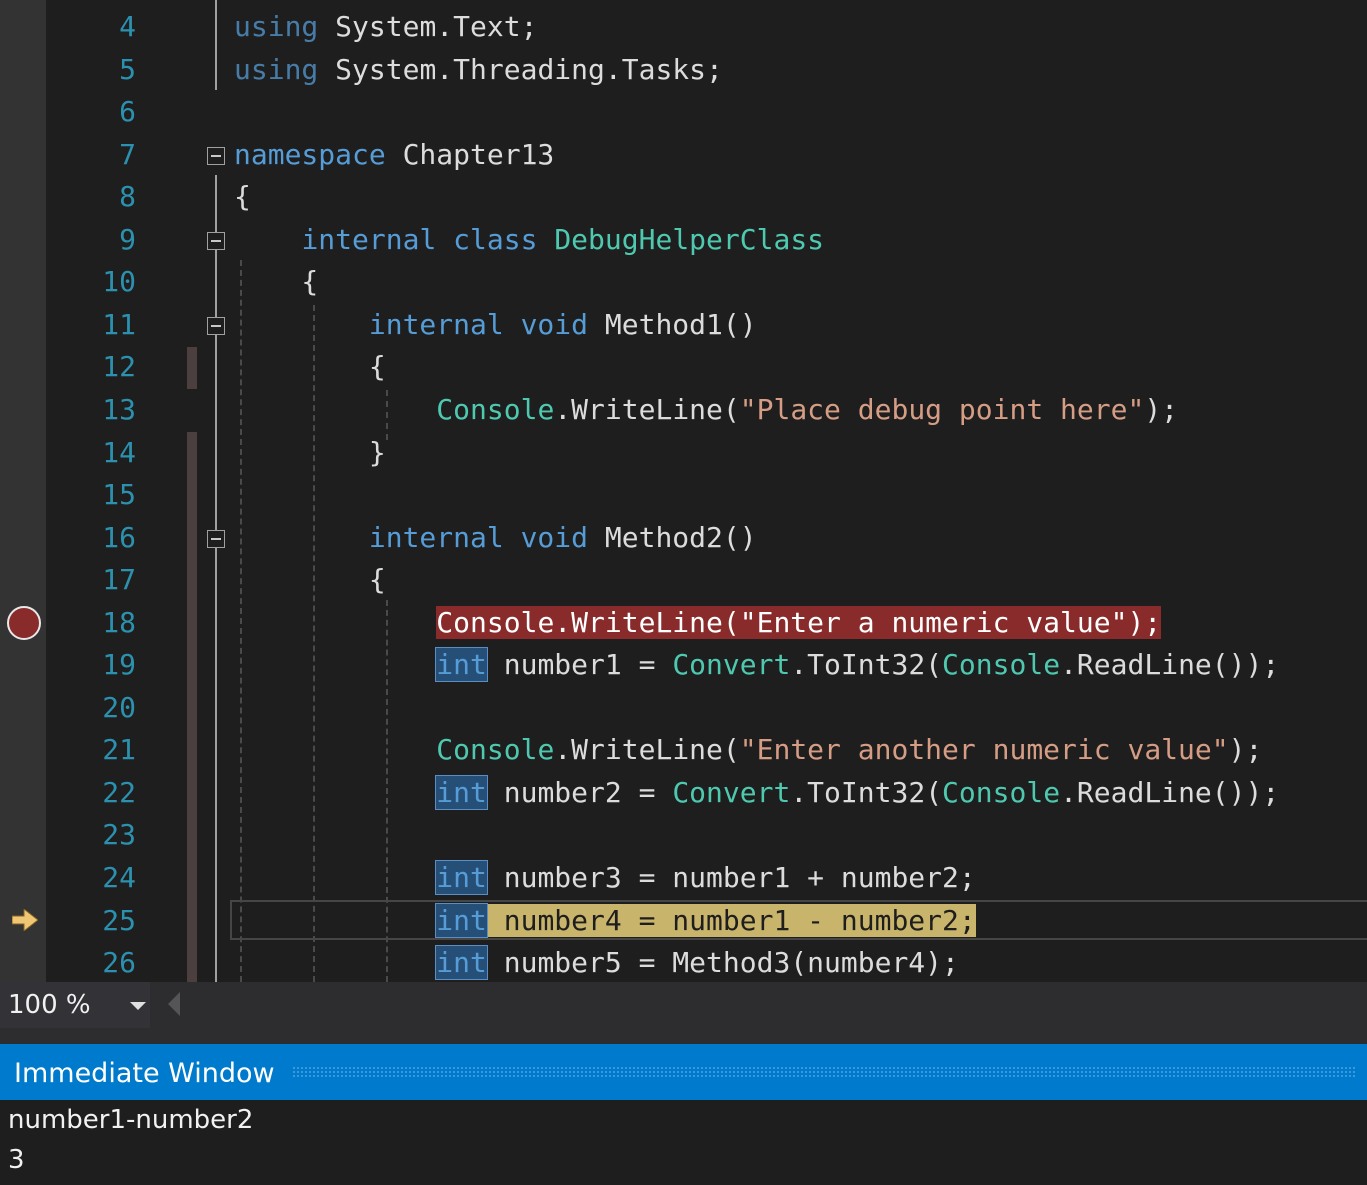 This screenshot has height=1185, width=1367. What do you see at coordinates (683, 197) in the screenshot?
I see `code-line: 8{` at bounding box center [683, 197].